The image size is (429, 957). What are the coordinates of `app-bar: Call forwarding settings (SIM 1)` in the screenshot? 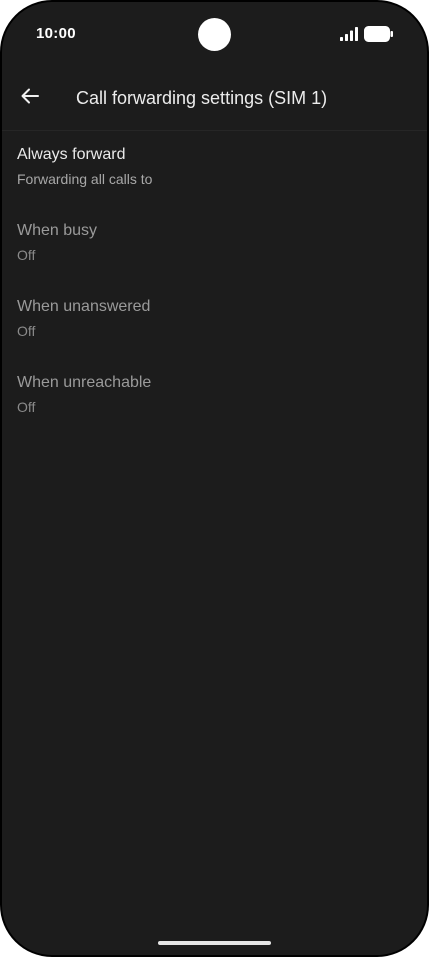 It's located at (214, 98).